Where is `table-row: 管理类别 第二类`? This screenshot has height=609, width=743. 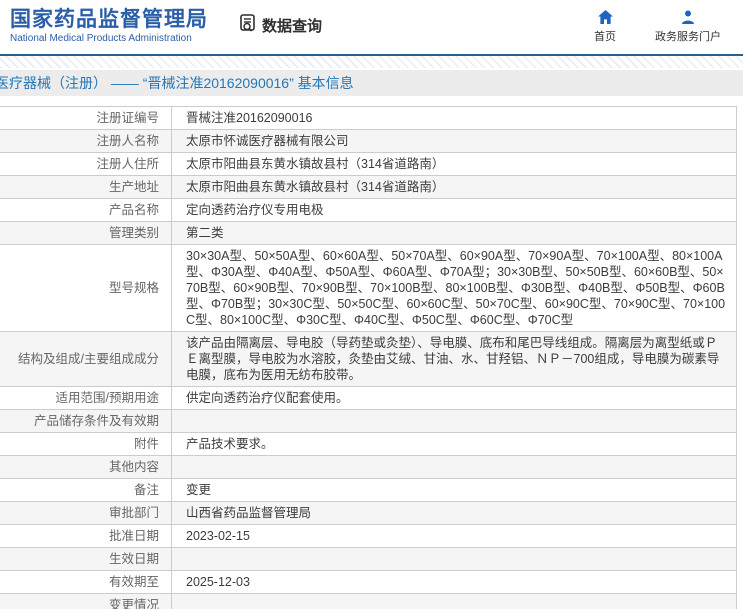
table-row: 管理类别 第二类 is located at coordinates (368, 233).